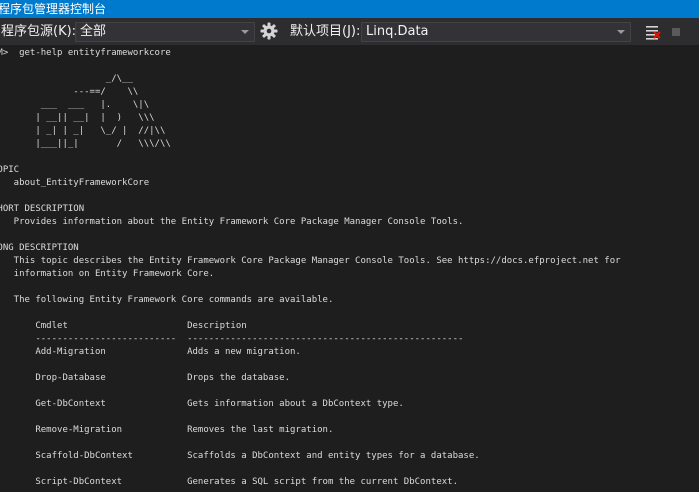  Describe the element at coordinates (10, 170) in the screenshot. I see `console-line: TOPIC` at that location.